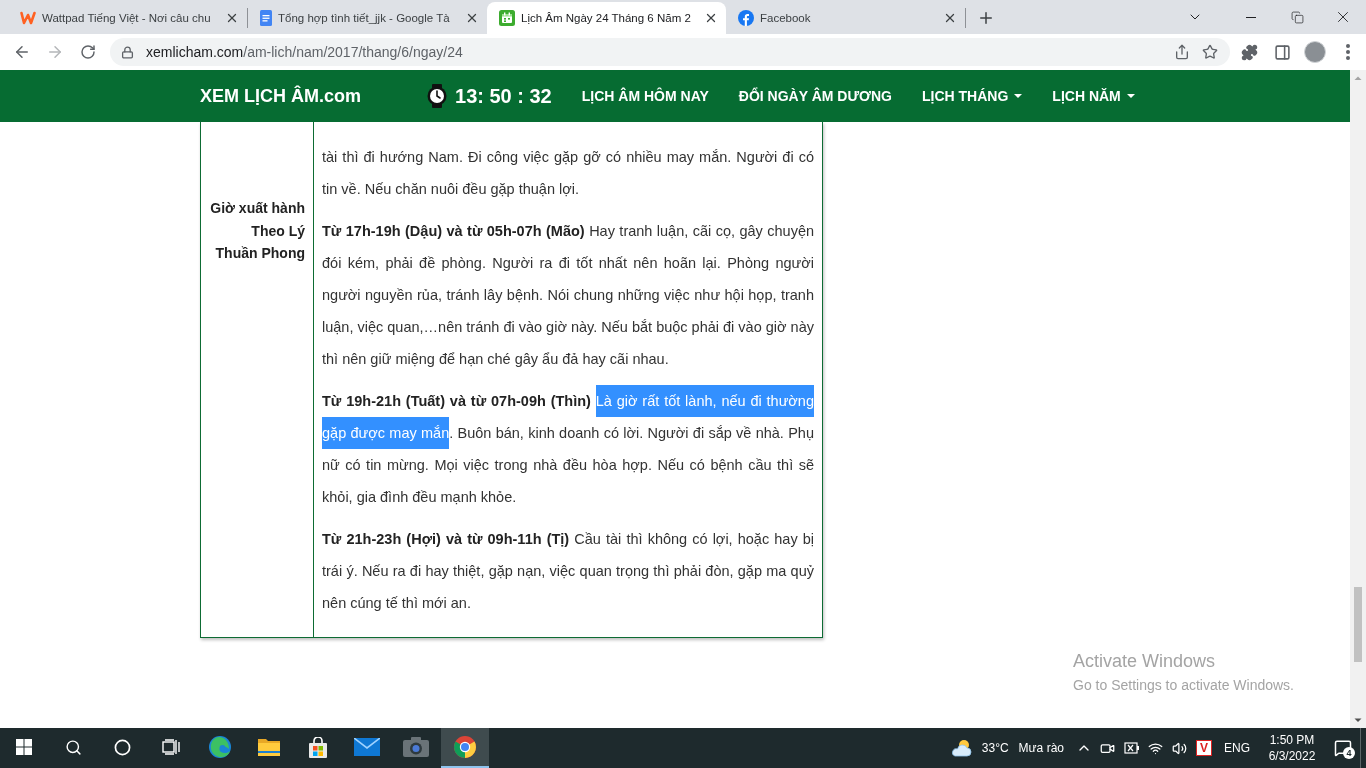  I want to click on activation-title: Activate Windows, so click(1145, 661).